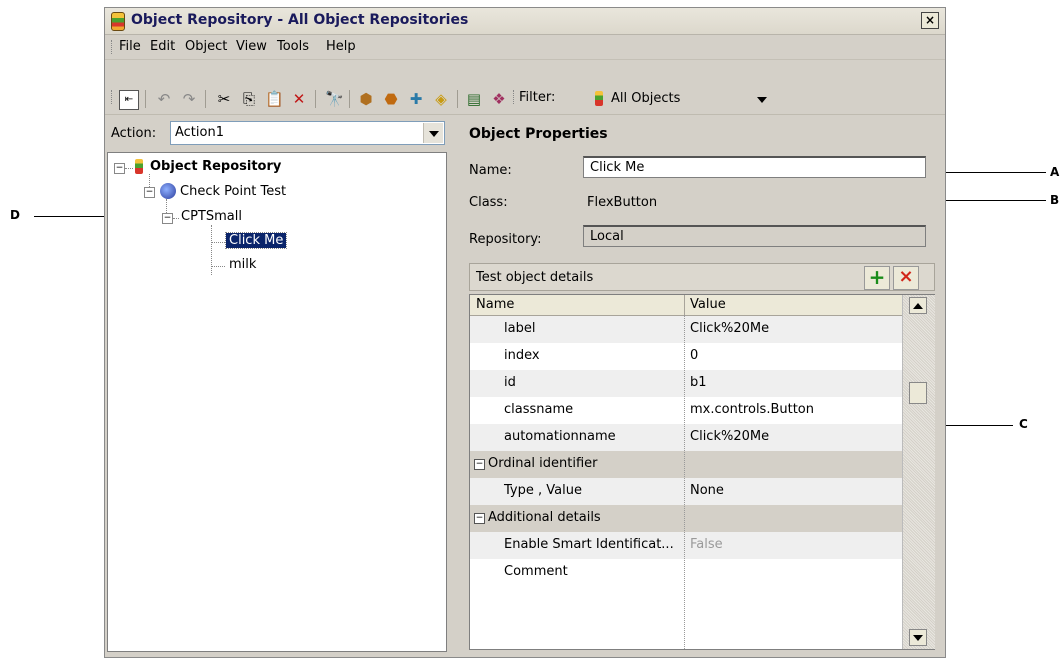  I want to click on arrow-up-icon, so click(918, 306).